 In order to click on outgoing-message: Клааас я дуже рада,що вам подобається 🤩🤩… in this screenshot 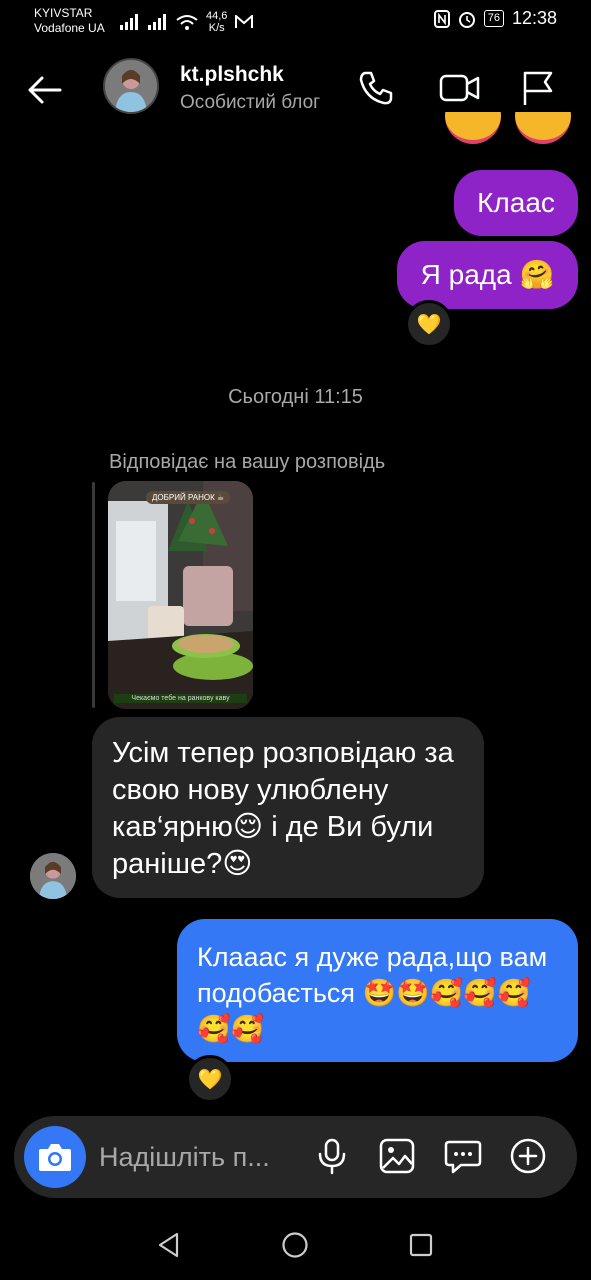, I will do `click(377, 990)`.